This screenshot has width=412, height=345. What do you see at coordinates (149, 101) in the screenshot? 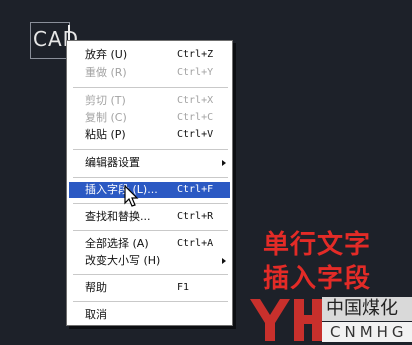
I see `menu-item-cut: 剪切 (T) Ctrl+X` at bounding box center [149, 101].